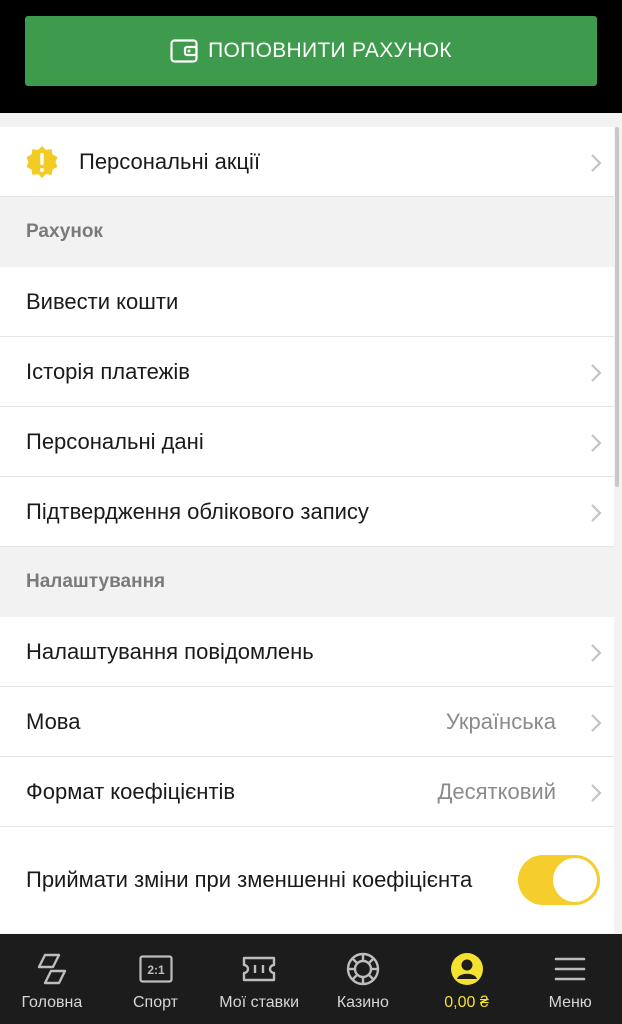  What do you see at coordinates (363, 969) in the screenshot?
I see `casino-chip-icon` at bounding box center [363, 969].